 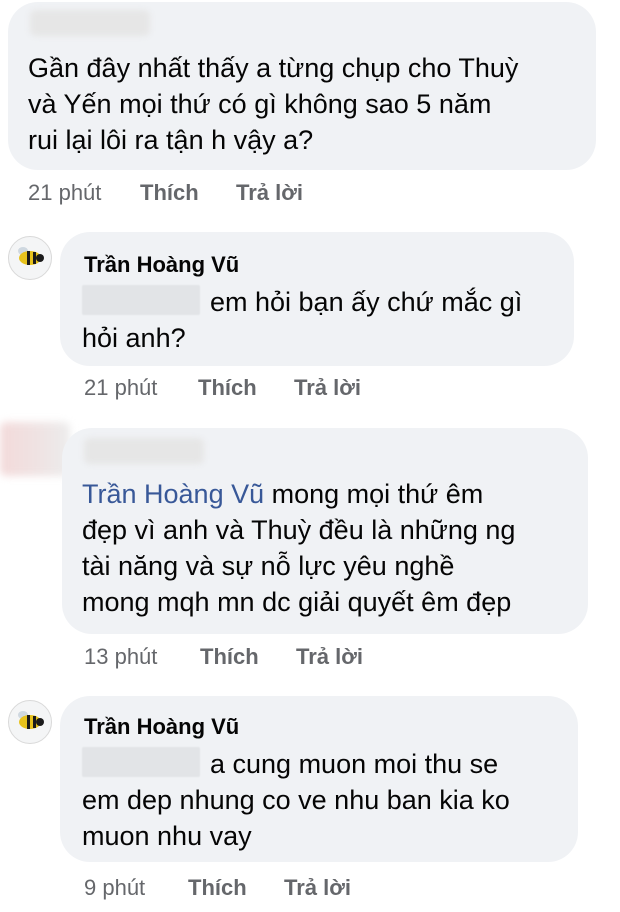 What do you see at coordinates (171, 140) in the screenshot?
I see `comment-line: rui lại lôi ra tận h vậy a?` at bounding box center [171, 140].